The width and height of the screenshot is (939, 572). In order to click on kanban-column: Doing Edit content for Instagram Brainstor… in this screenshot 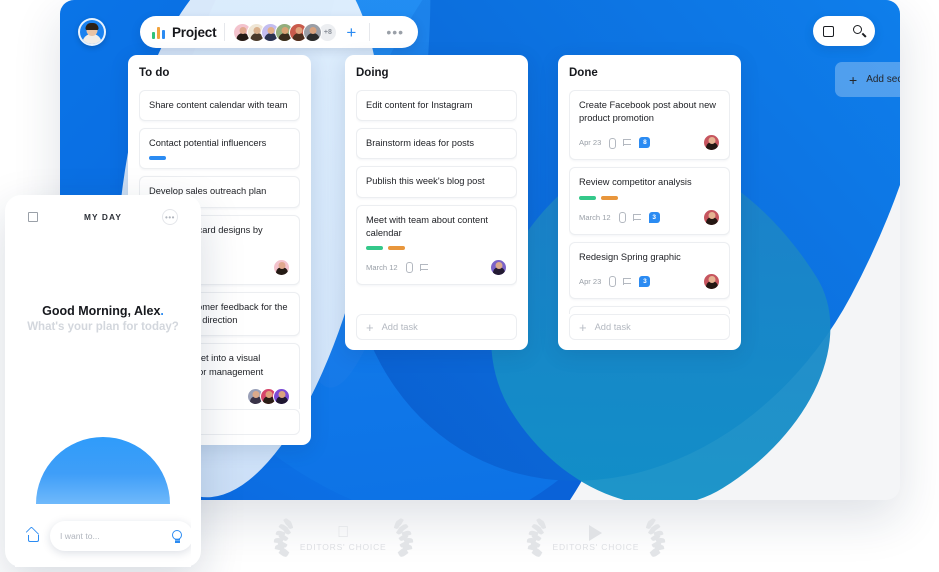, I will do `click(436, 202)`.